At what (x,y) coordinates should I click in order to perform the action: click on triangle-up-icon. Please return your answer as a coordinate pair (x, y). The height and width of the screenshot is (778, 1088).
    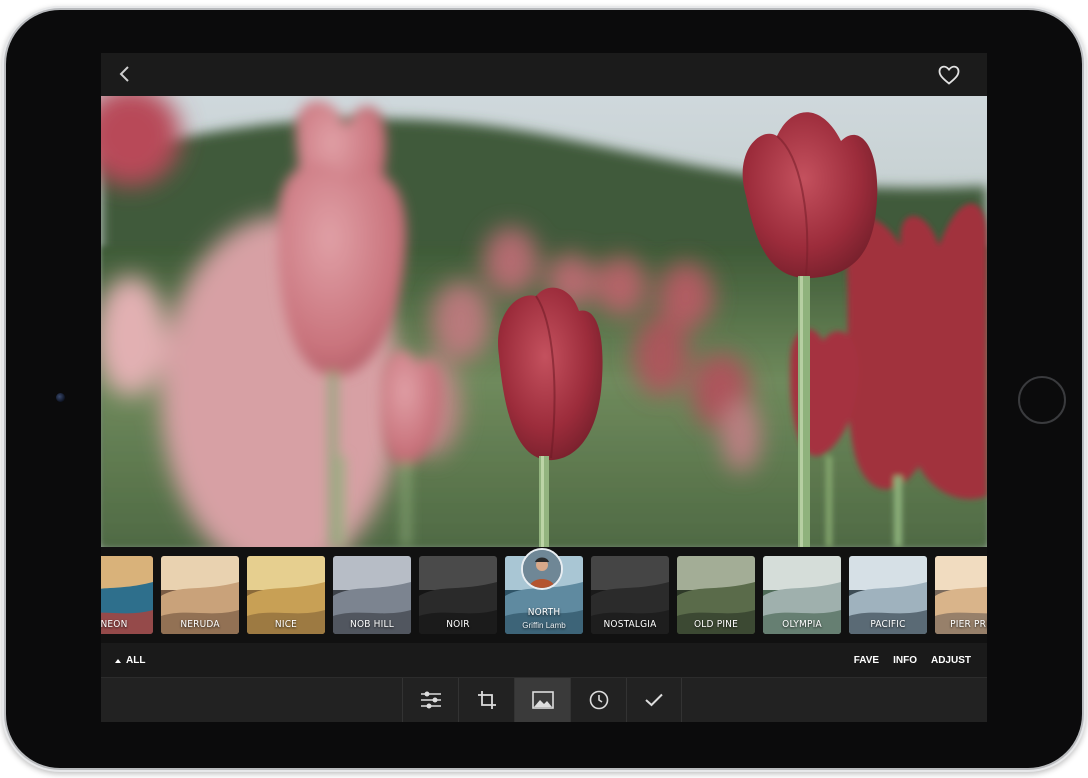
    Looking at the image, I should click on (118, 660).